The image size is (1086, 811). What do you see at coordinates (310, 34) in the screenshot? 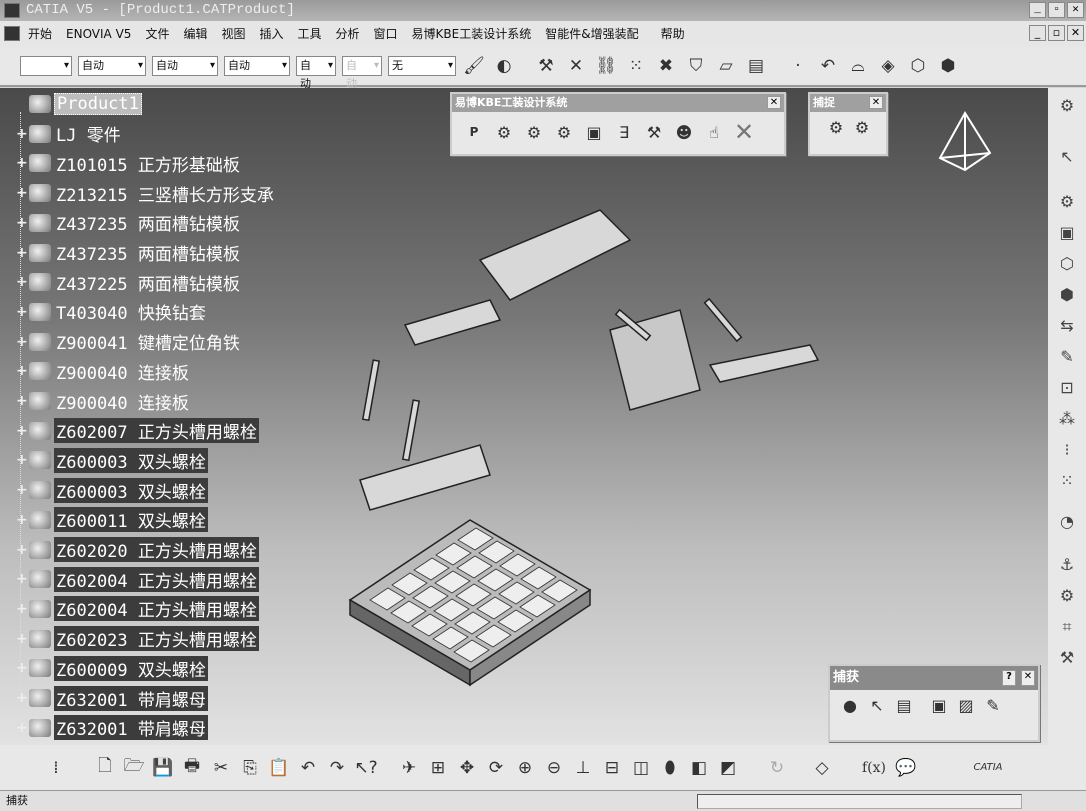
I see `menu-tools: 工具` at bounding box center [310, 34].